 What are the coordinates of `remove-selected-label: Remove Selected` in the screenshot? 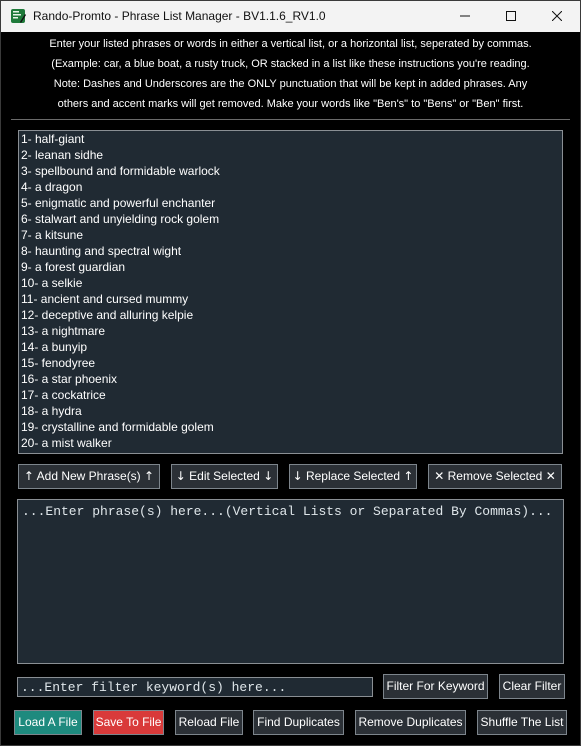 It's located at (495, 476).